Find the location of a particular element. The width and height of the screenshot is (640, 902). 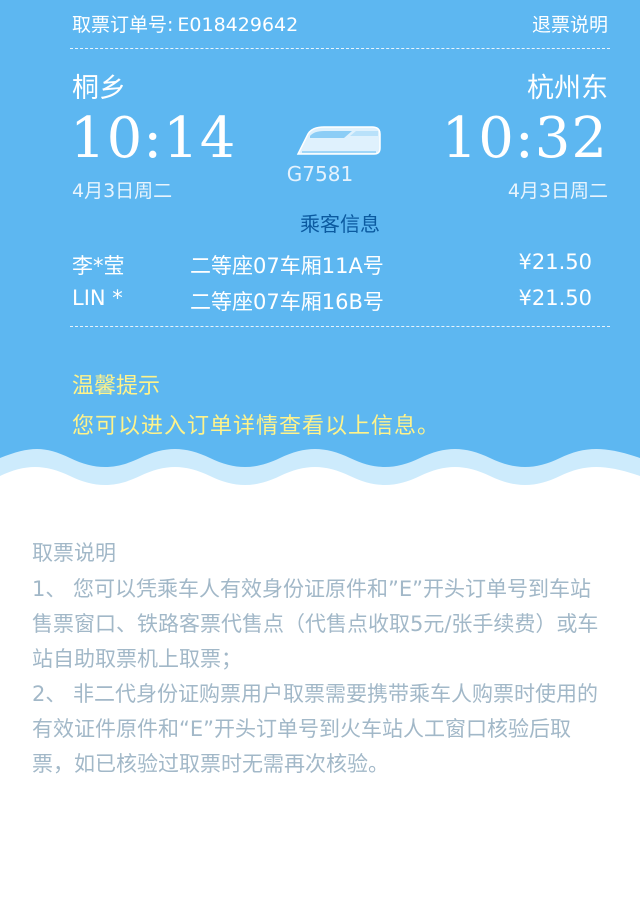

train-icon is located at coordinates (338, 140).